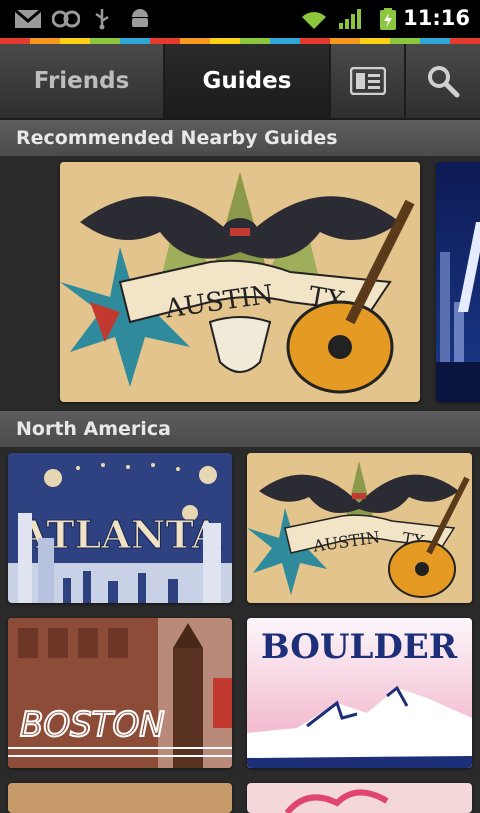 The height and width of the screenshot is (813, 480). What do you see at coordinates (240, 19) in the screenshot?
I see `status-bar: 11:16` at bounding box center [240, 19].